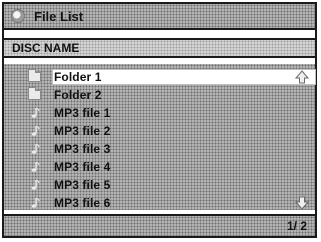 The image size is (321, 242). Describe the element at coordinates (78, 77) in the screenshot. I see `list-item-label: Folder 1` at that location.